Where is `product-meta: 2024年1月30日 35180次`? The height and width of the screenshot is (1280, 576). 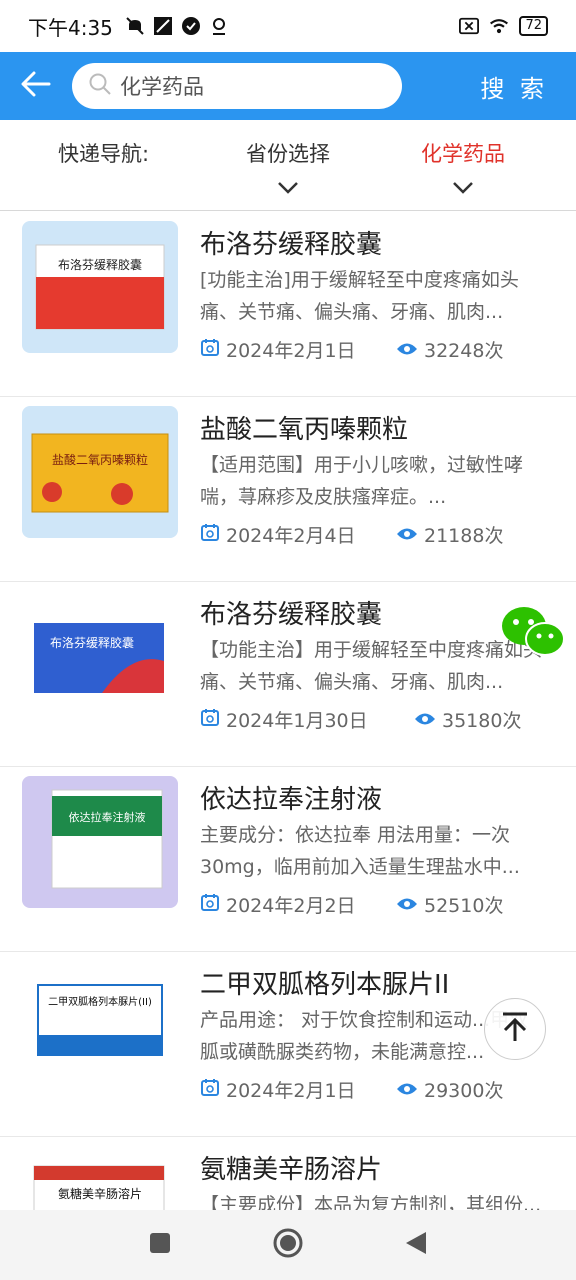
product-meta: 2024年1月30日 35180次 is located at coordinates (360, 719).